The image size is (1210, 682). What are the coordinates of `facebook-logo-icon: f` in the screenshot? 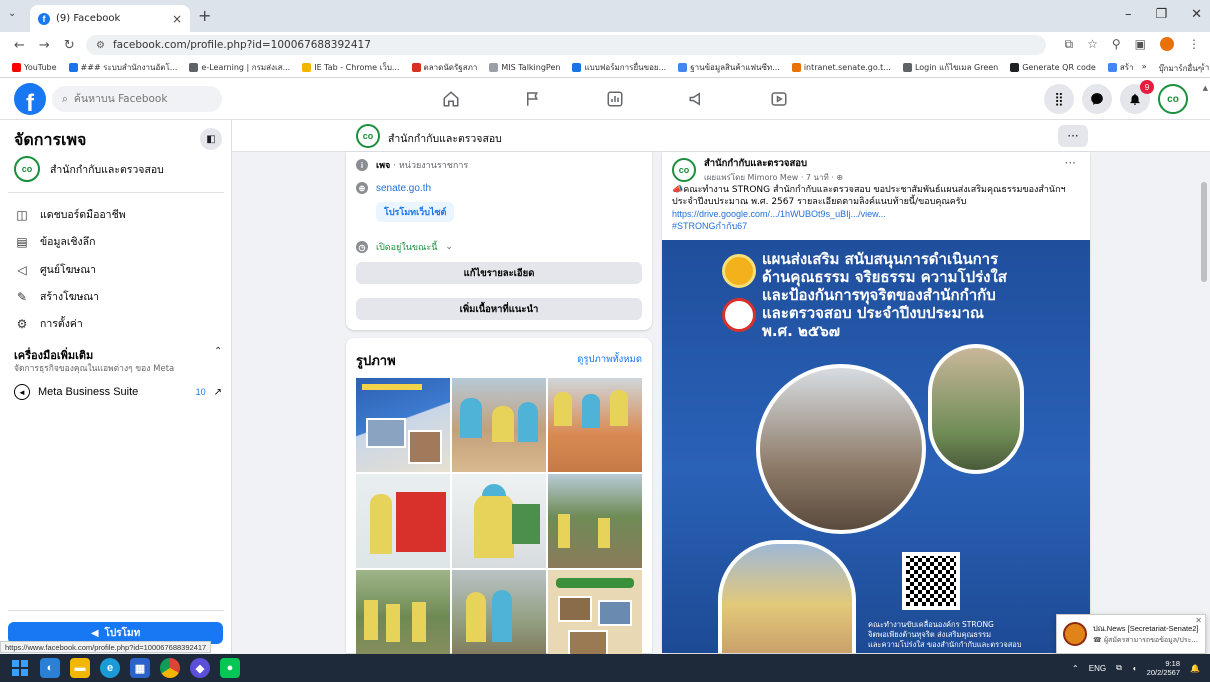 It's located at (30, 99).